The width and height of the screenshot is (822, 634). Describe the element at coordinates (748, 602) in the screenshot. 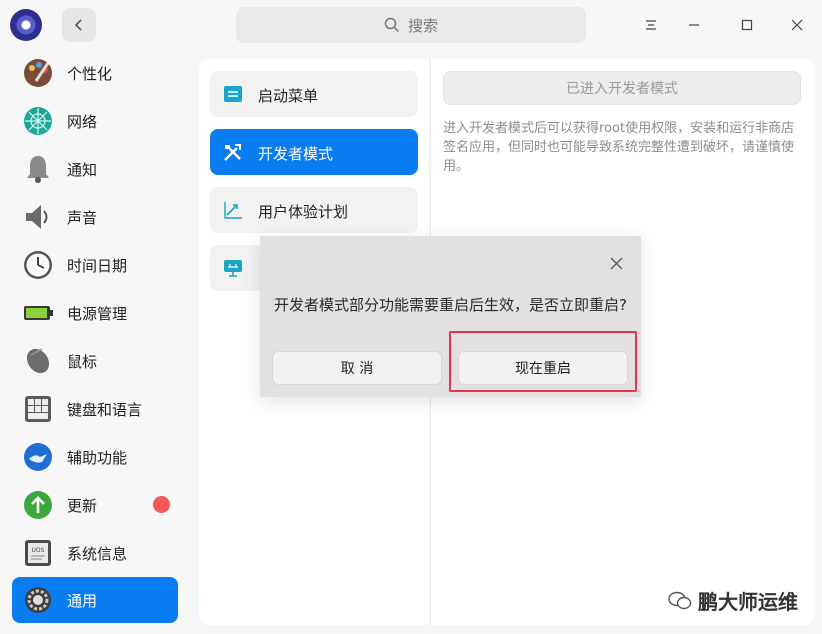

I see `watermark-text: 鹏大师运维` at that location.